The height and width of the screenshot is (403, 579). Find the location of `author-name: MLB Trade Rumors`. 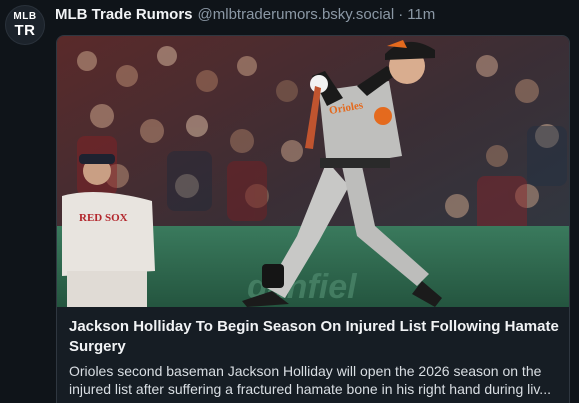

author-name: MLB Trade Rumors is located at coordinates (124, 14).